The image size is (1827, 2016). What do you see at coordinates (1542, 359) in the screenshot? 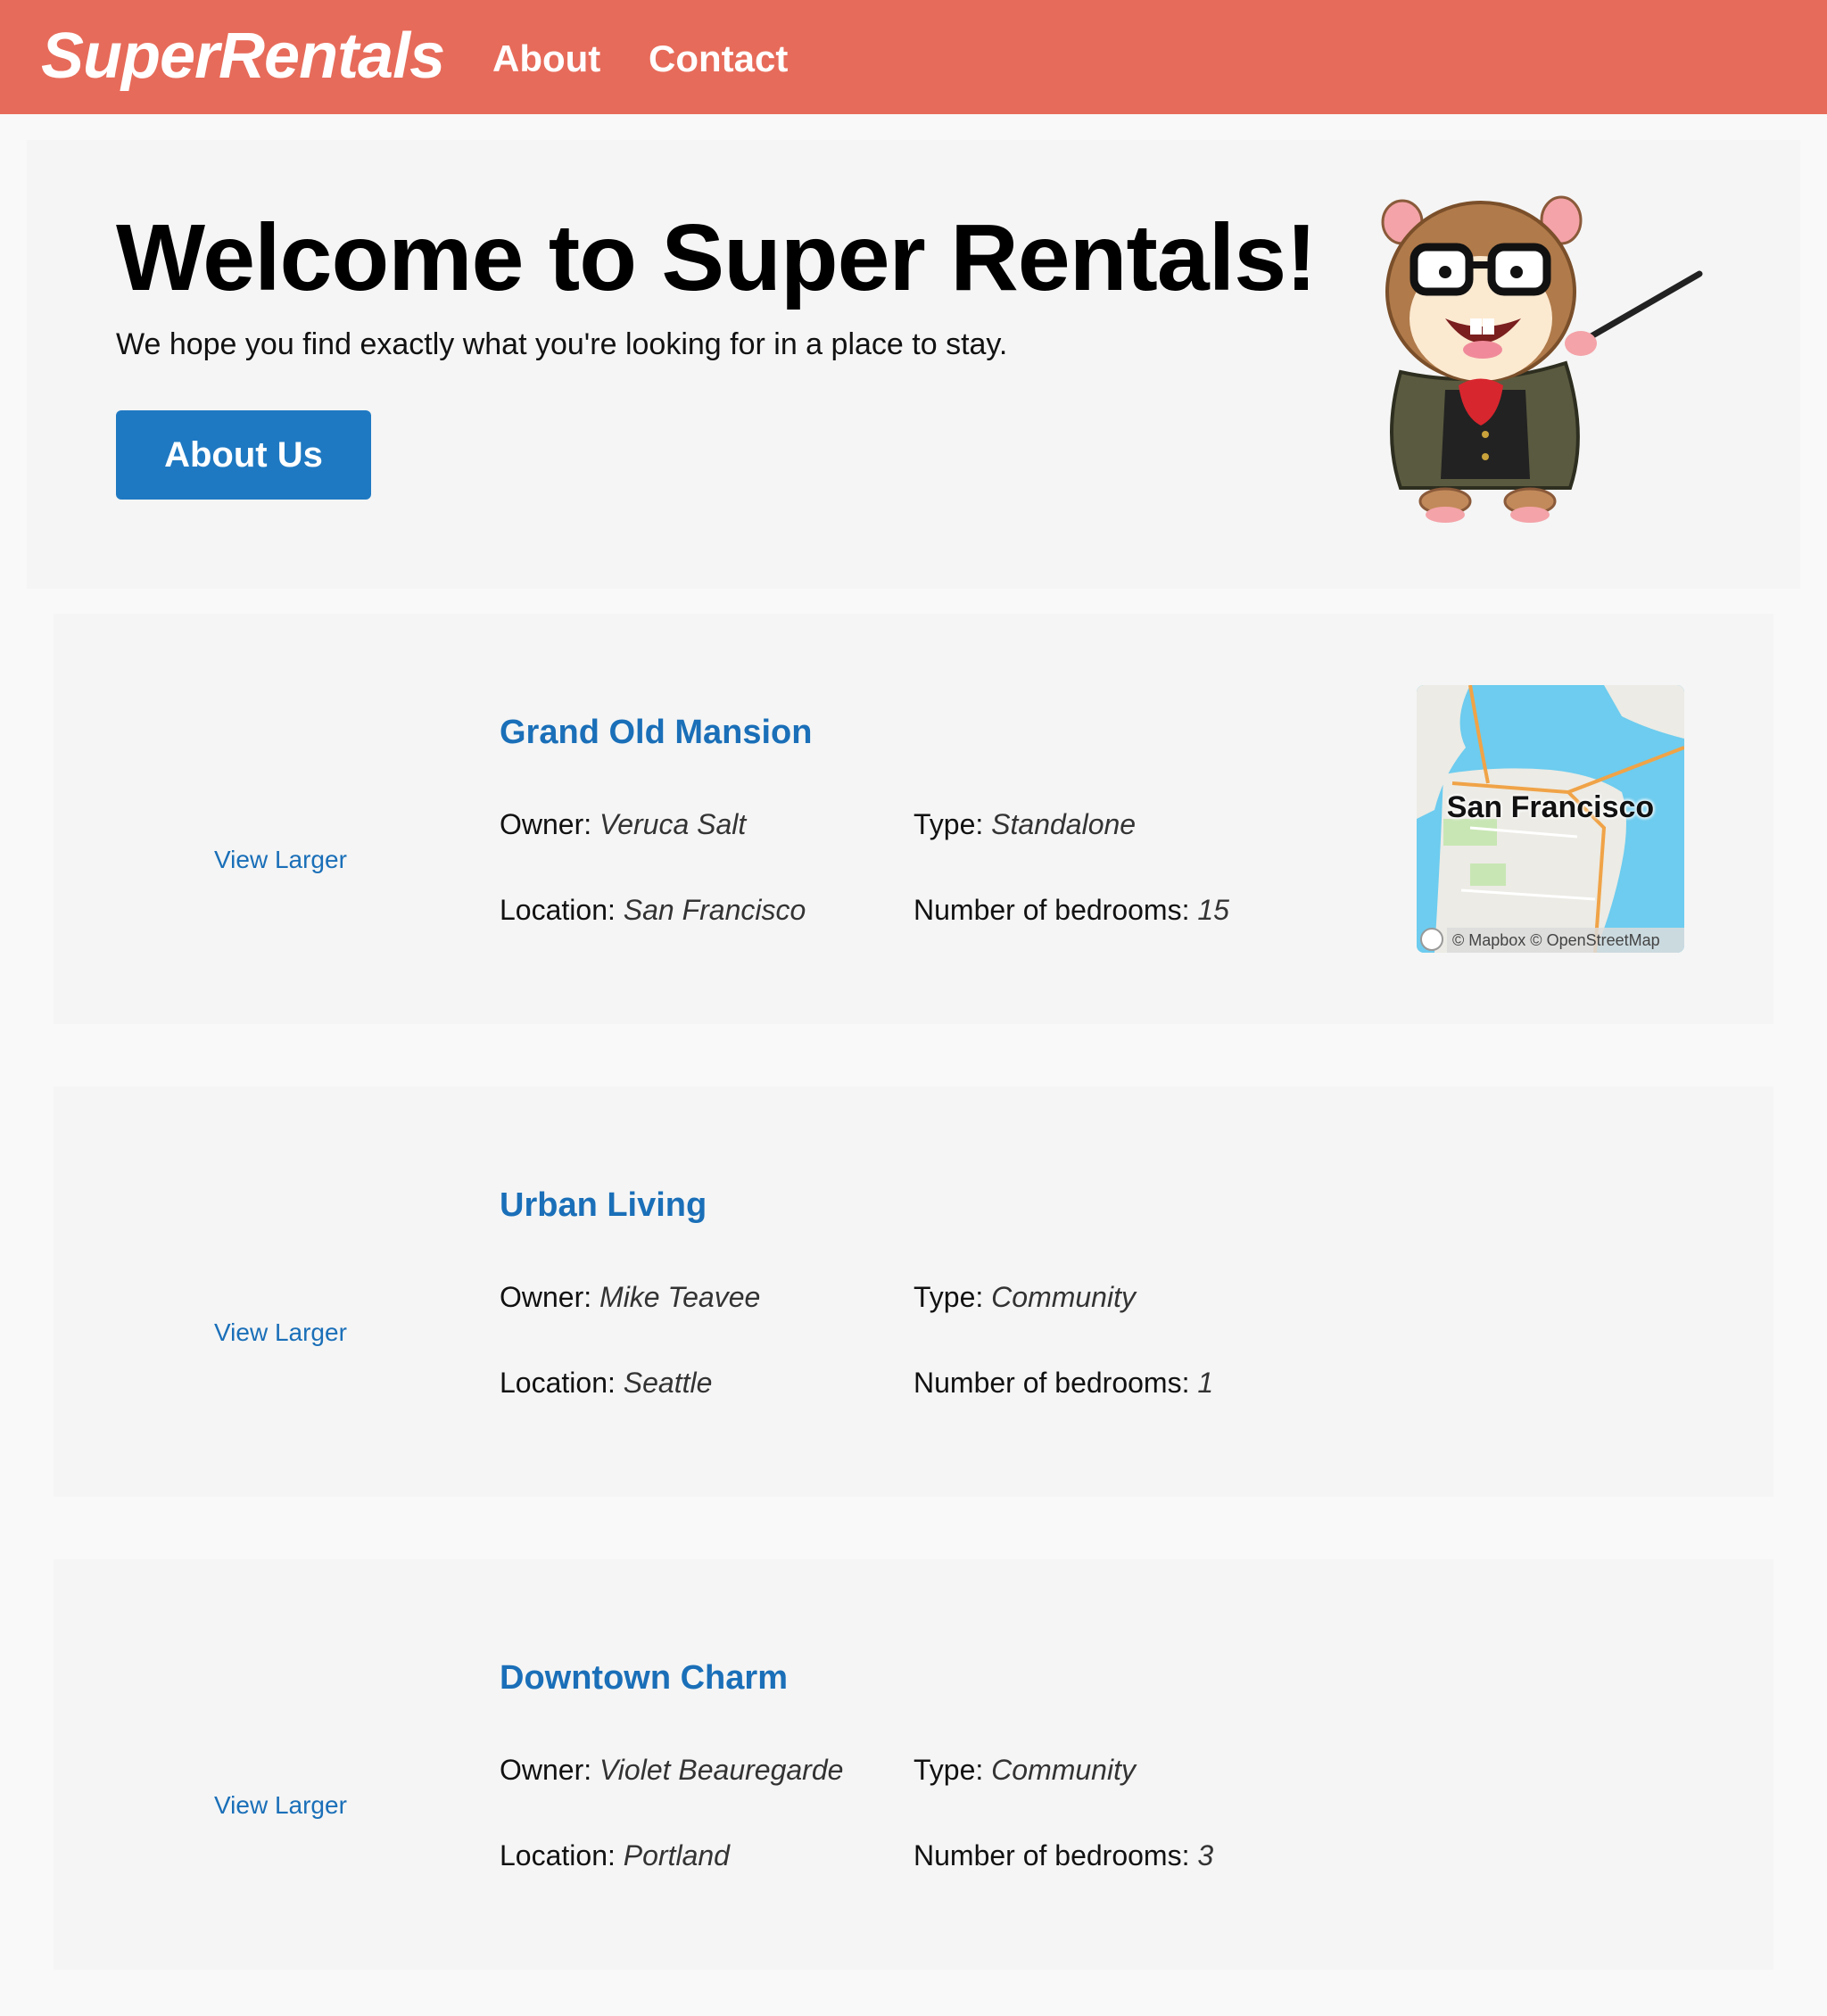
I see `tomster-mascot-image` at bounding box center [1542, 359].